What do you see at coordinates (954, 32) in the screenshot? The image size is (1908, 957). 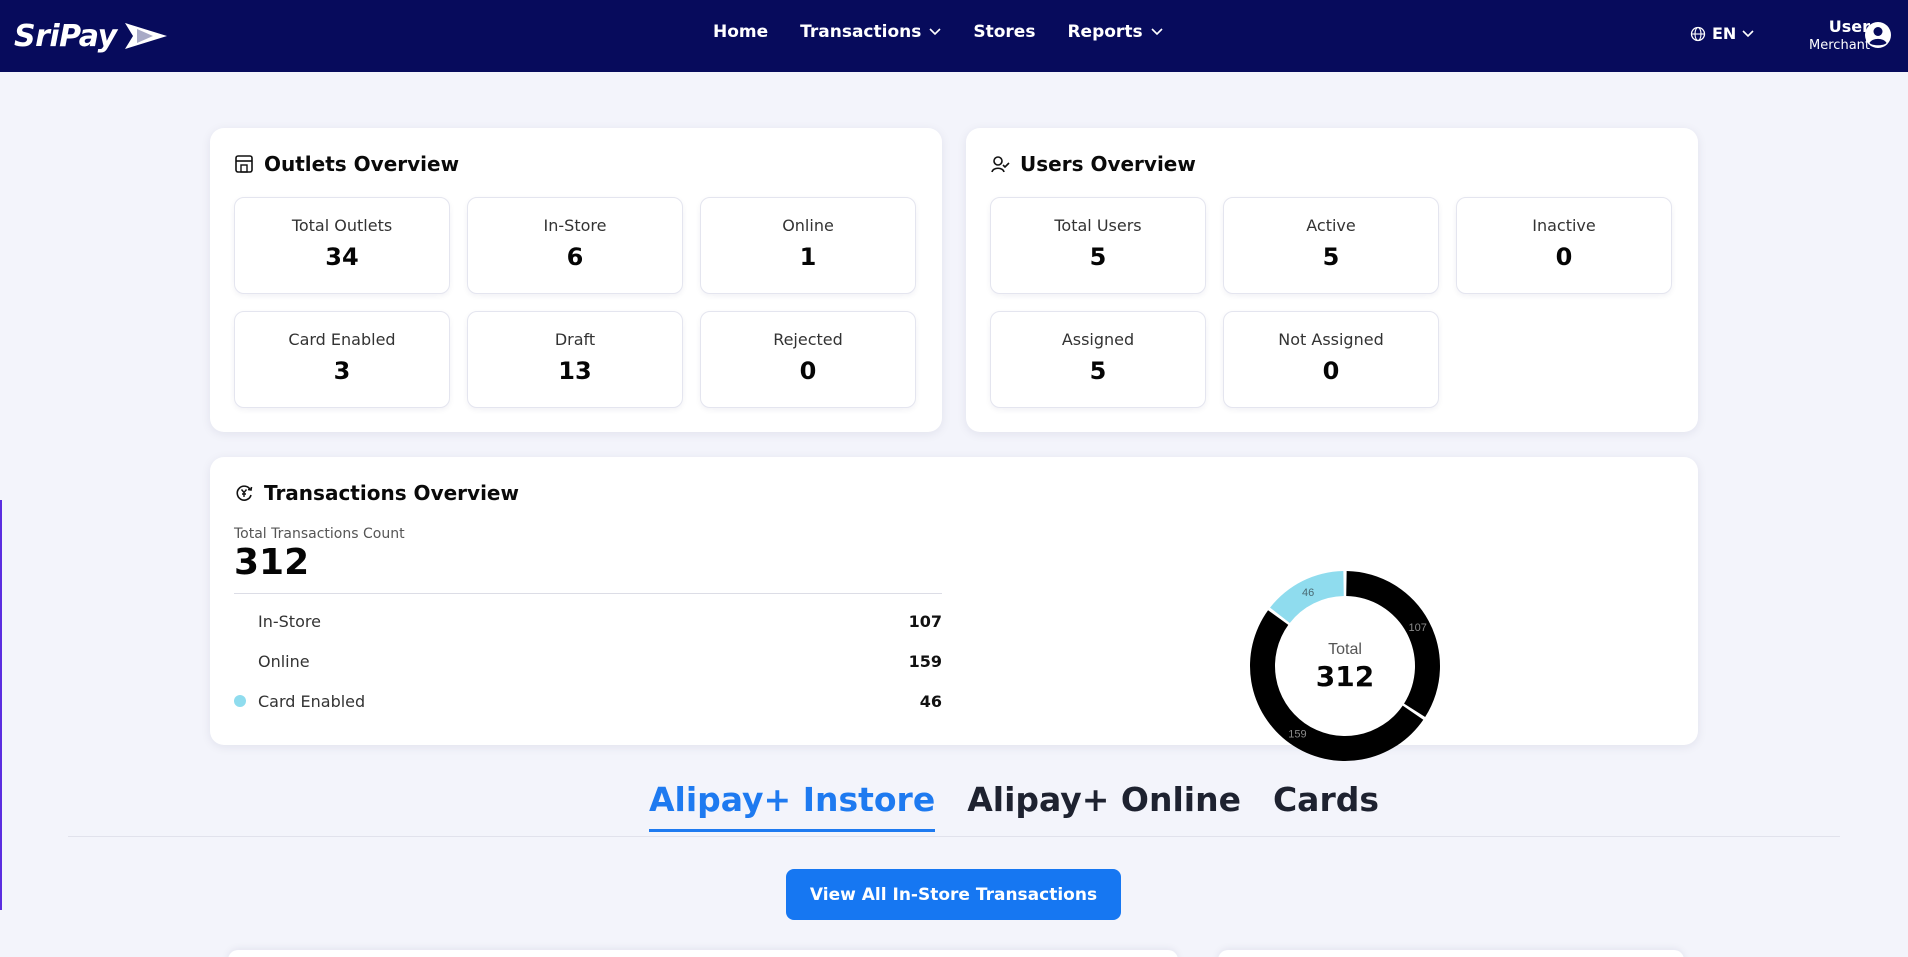 I see `main-nav: Home Transactions Stores Reports` at bounding box center [954, 32].